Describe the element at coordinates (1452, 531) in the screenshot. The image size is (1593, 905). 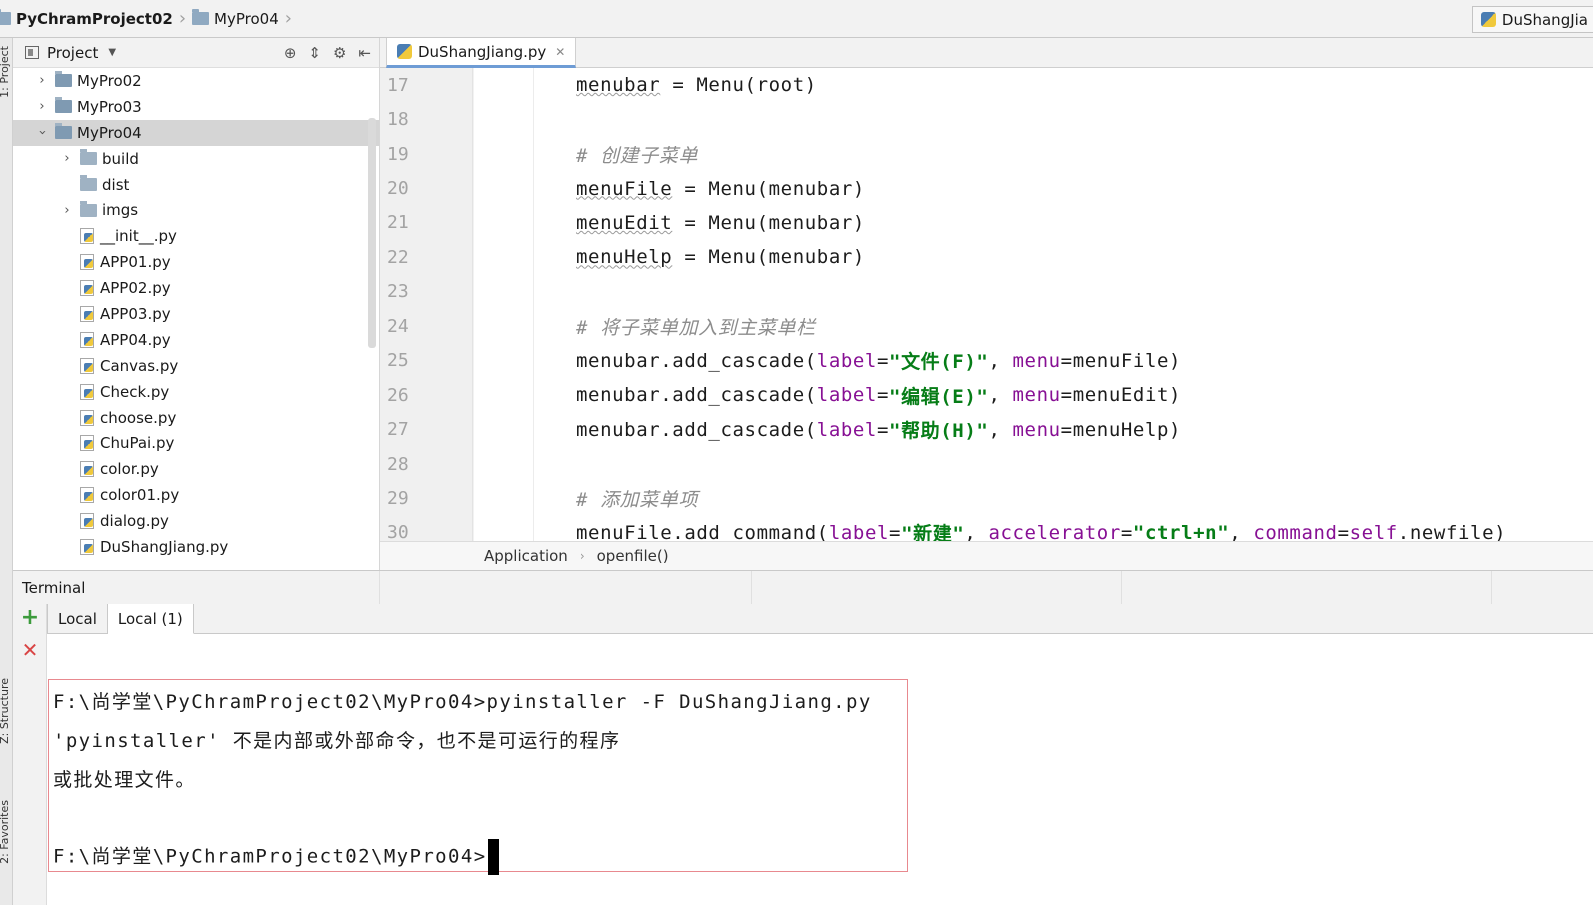
I see `code-token: .newfile)` at that location.